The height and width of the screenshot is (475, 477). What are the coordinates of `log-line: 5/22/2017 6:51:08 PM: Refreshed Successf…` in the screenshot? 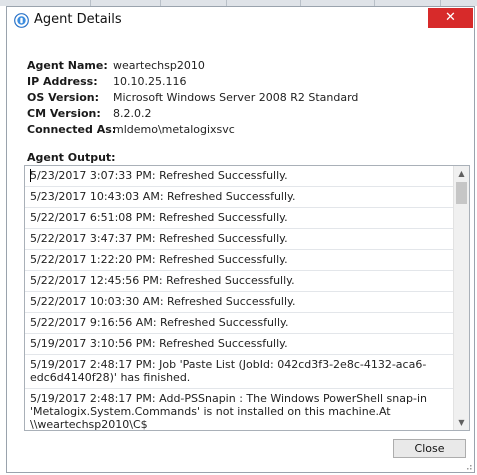 It's located at (239, 218).